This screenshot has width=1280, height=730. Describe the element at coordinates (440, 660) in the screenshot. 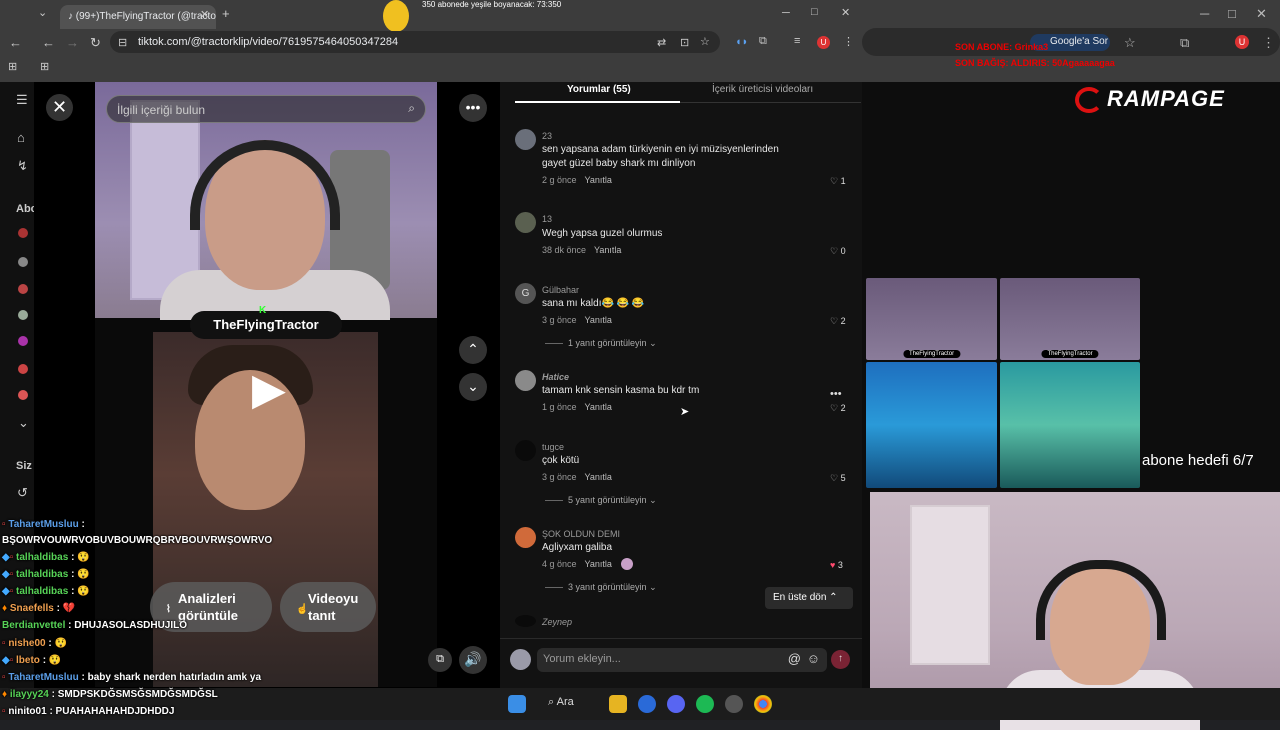

I see `mini-player-icon: ⧉` at that location.